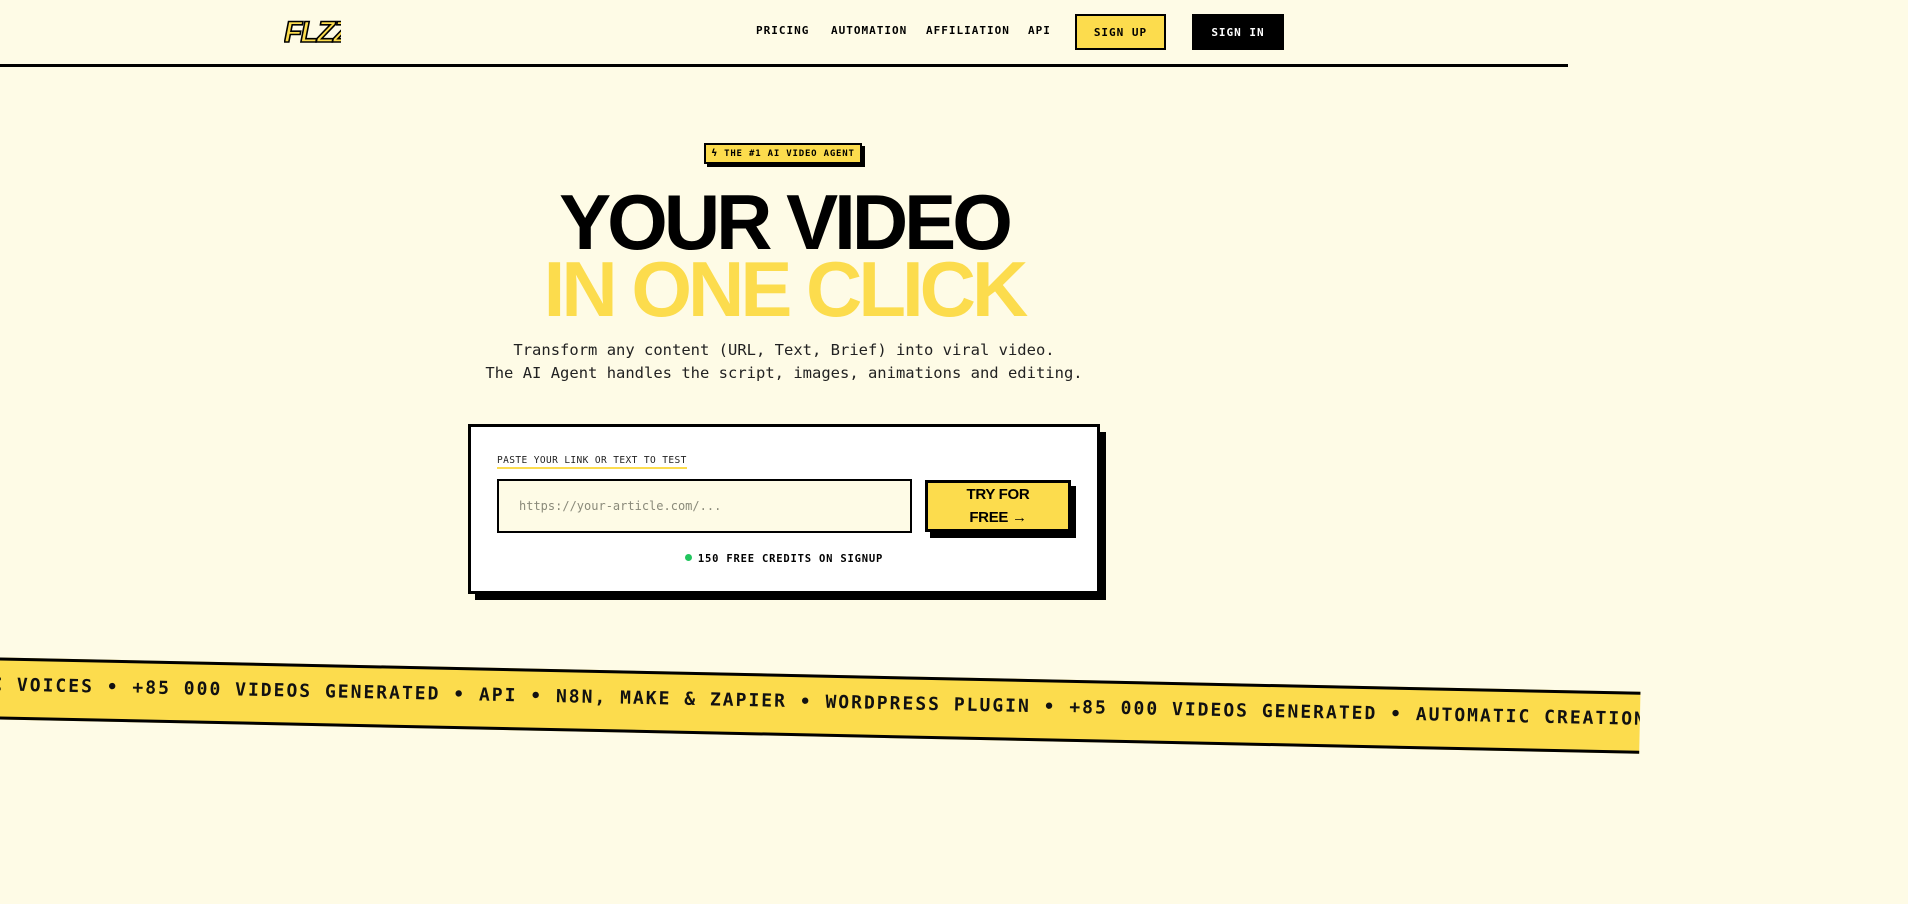  I want to click on sign-in-button: SIGN IN, so click(1238, 32).